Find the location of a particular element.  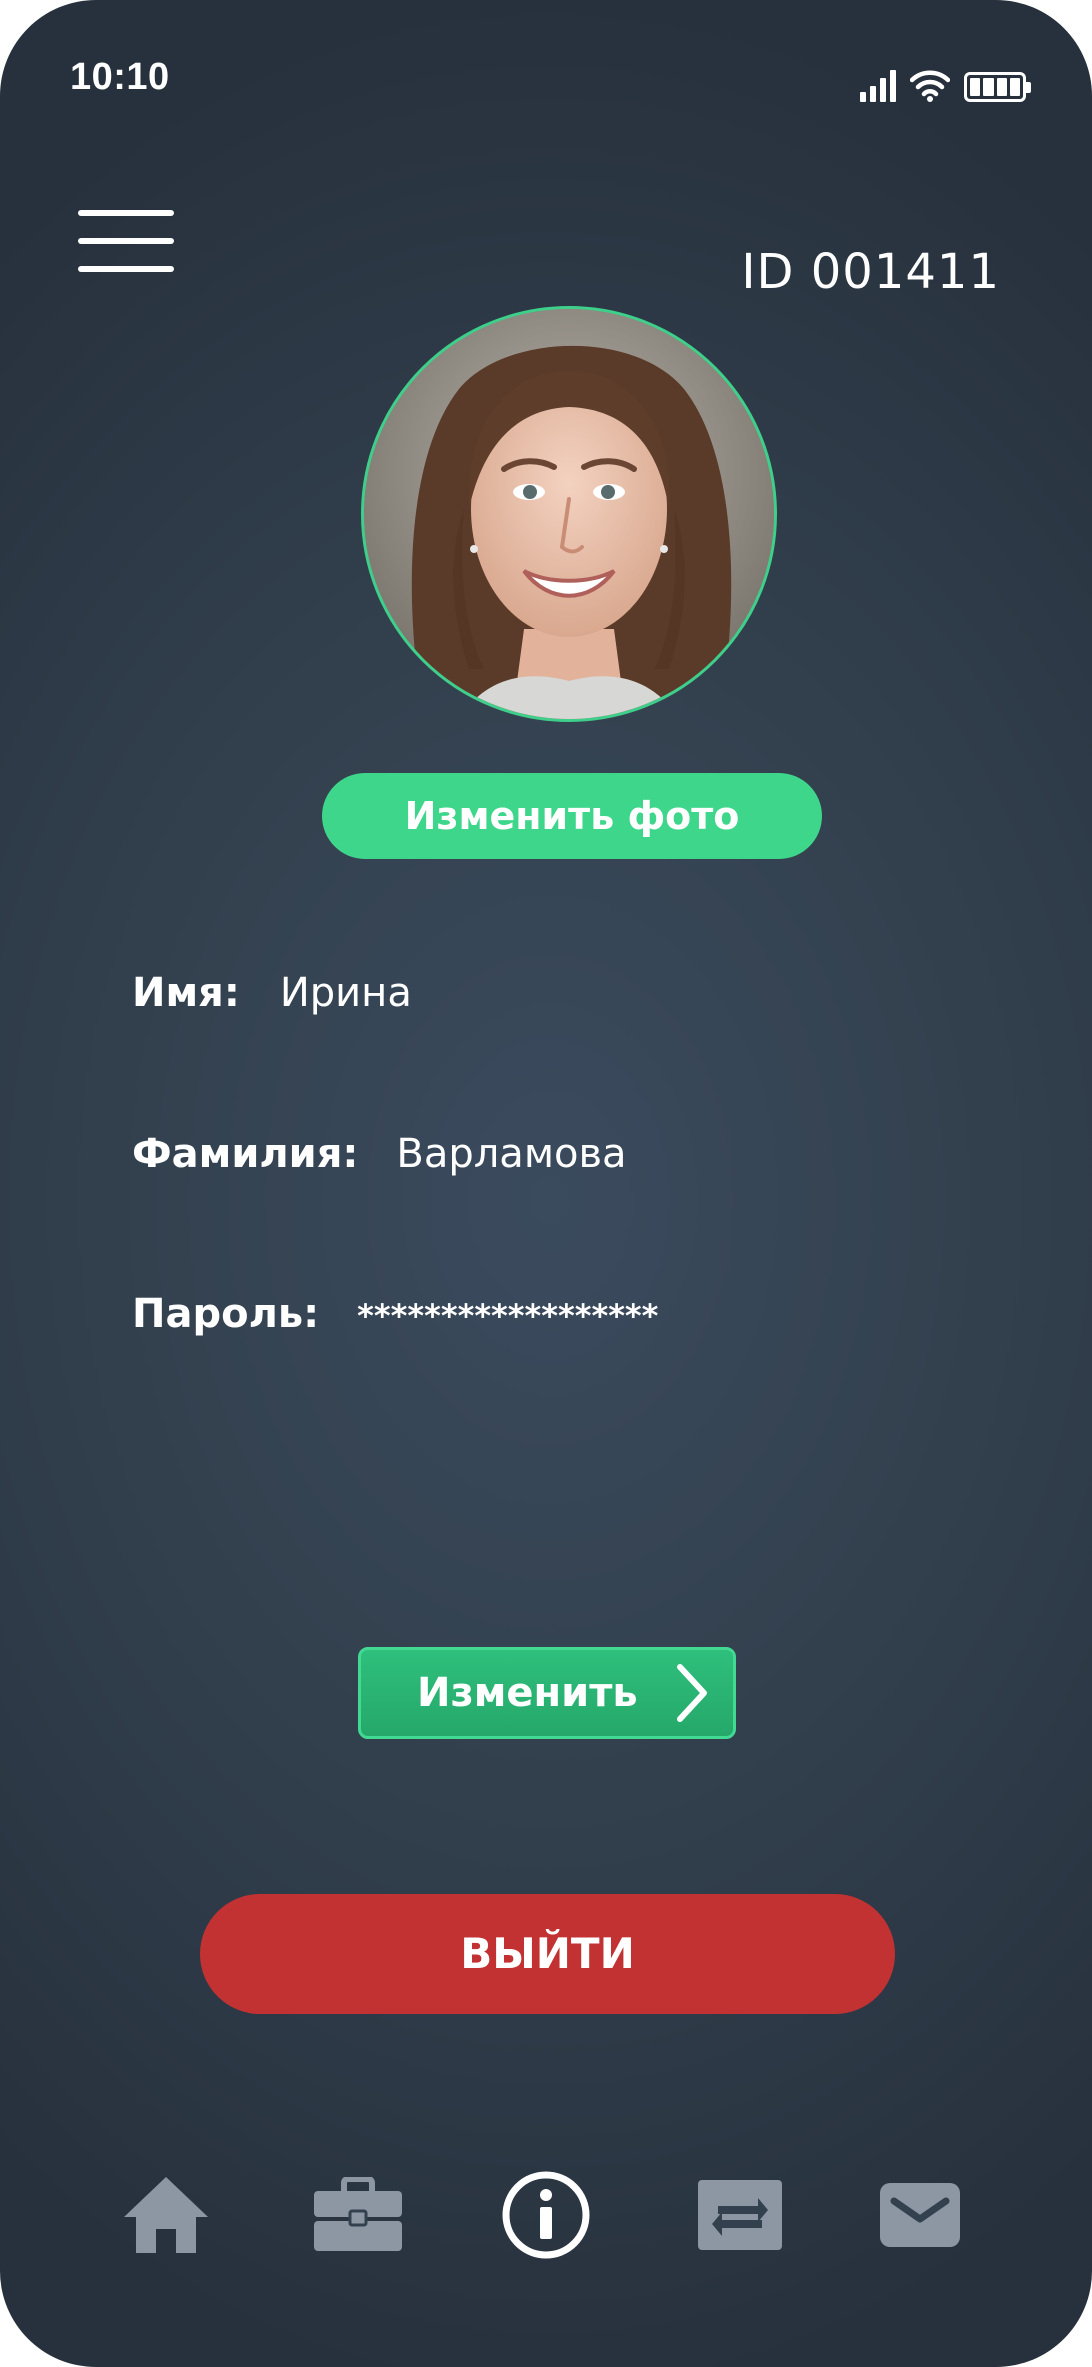

info-icon is located at coordinates (546, 2215).